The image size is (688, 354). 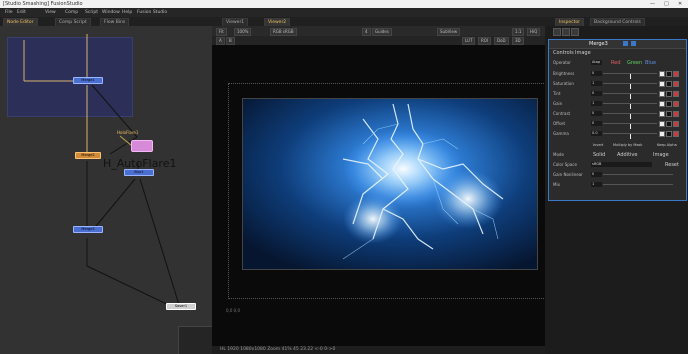 I want to click on minimize-icon: —, so click(x=652, y=4).